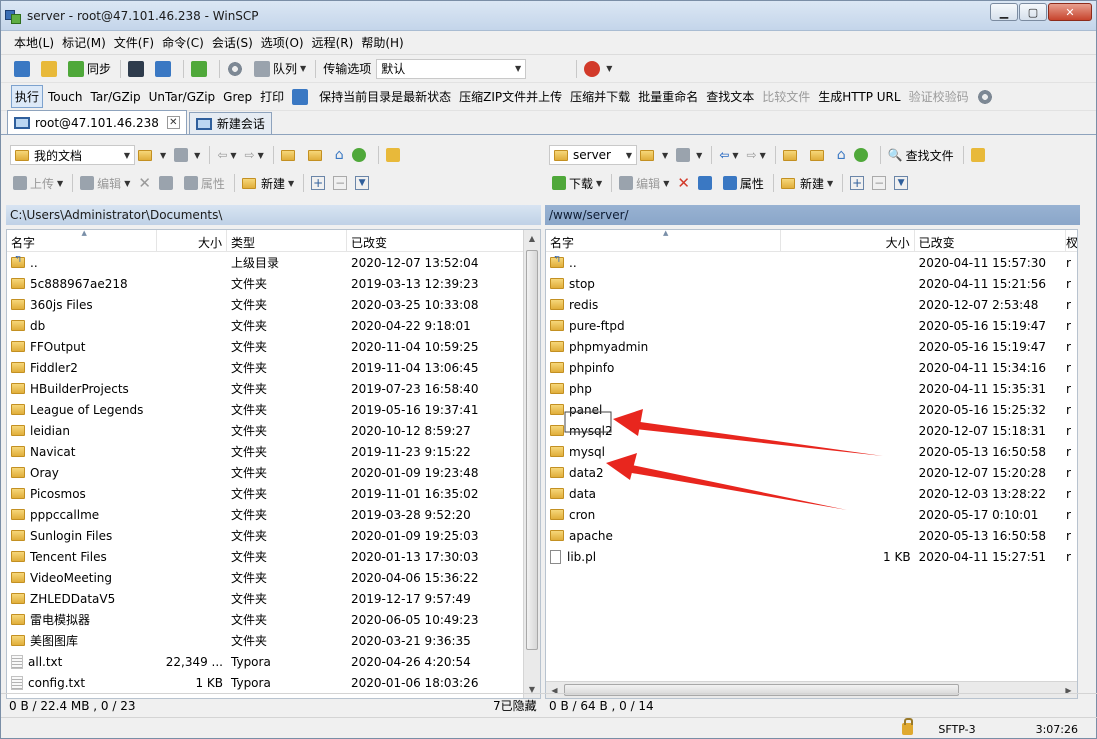 This screenshot has height=739, width=1097. What do you see at coordinates (272, 96) in the screenshot?
I see `print-button: 打印` at bounding box center [272, 96].